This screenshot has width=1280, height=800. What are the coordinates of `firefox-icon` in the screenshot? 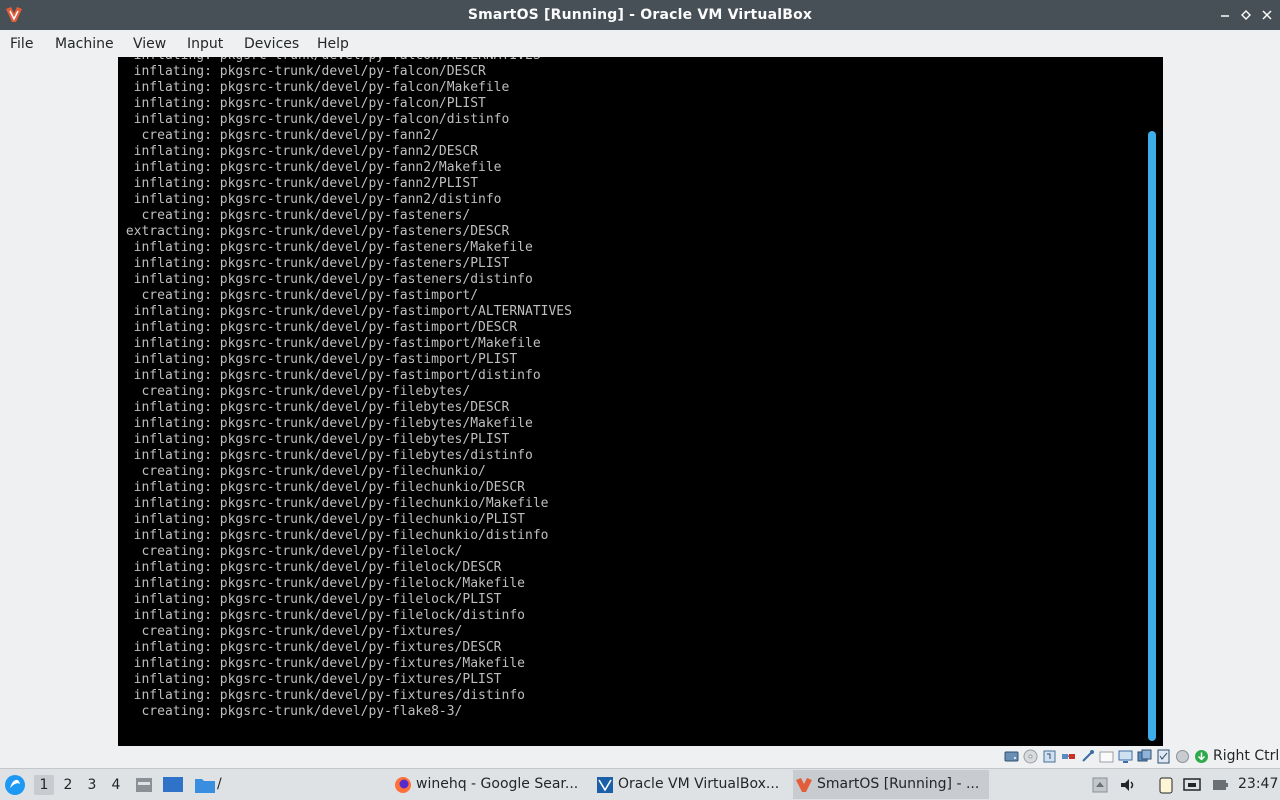 It's located at (403, 785).